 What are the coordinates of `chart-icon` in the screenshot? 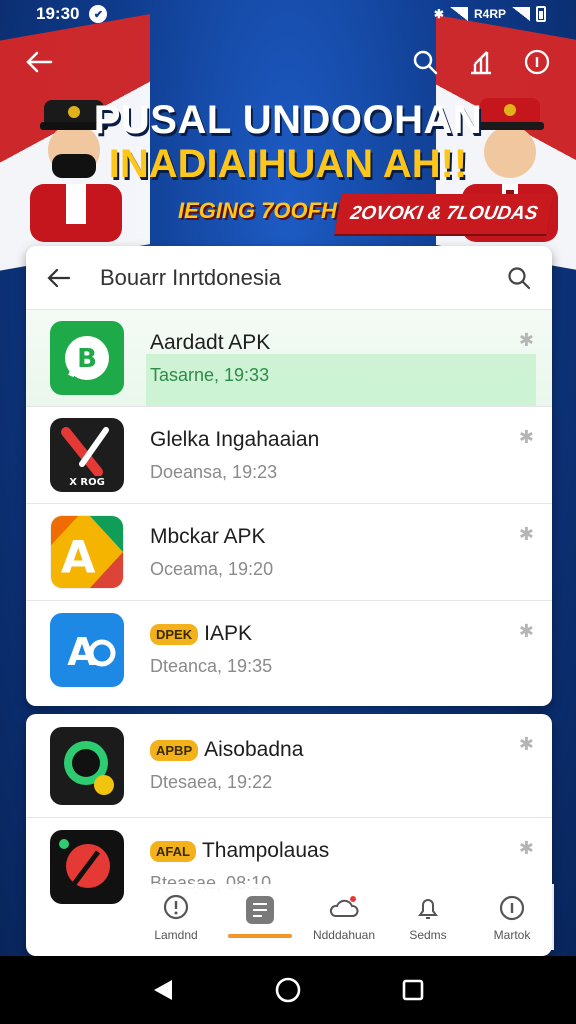 It's located at (481, 63).